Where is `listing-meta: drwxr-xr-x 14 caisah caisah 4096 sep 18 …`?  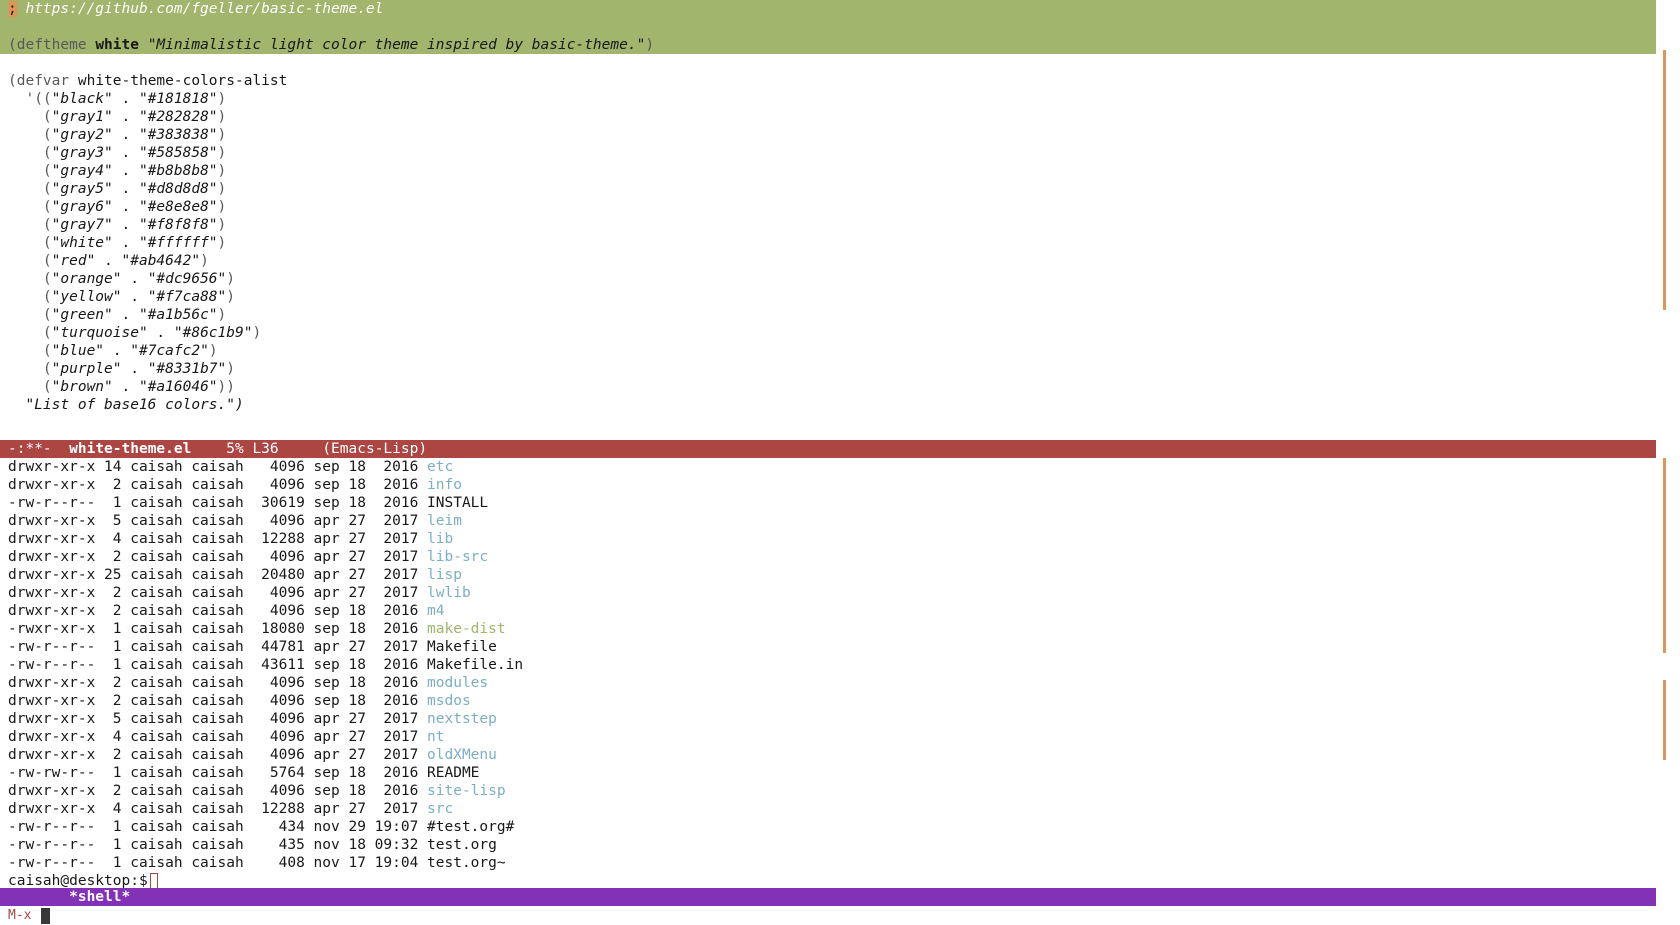
listing-meta: drwxr-xr-x 14 caisah caisah 4096 sep 18 … is located at coordinates (218, 467).